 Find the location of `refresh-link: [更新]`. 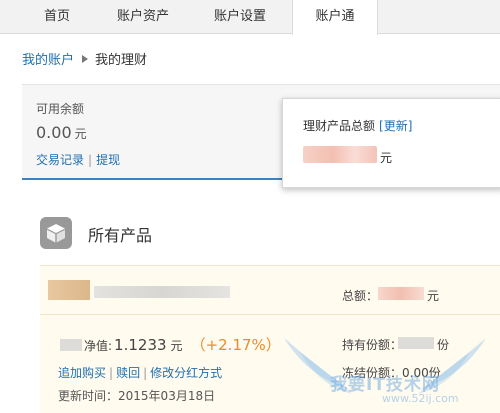

refresh-link: [更新] is located at coordinates (395, 126).